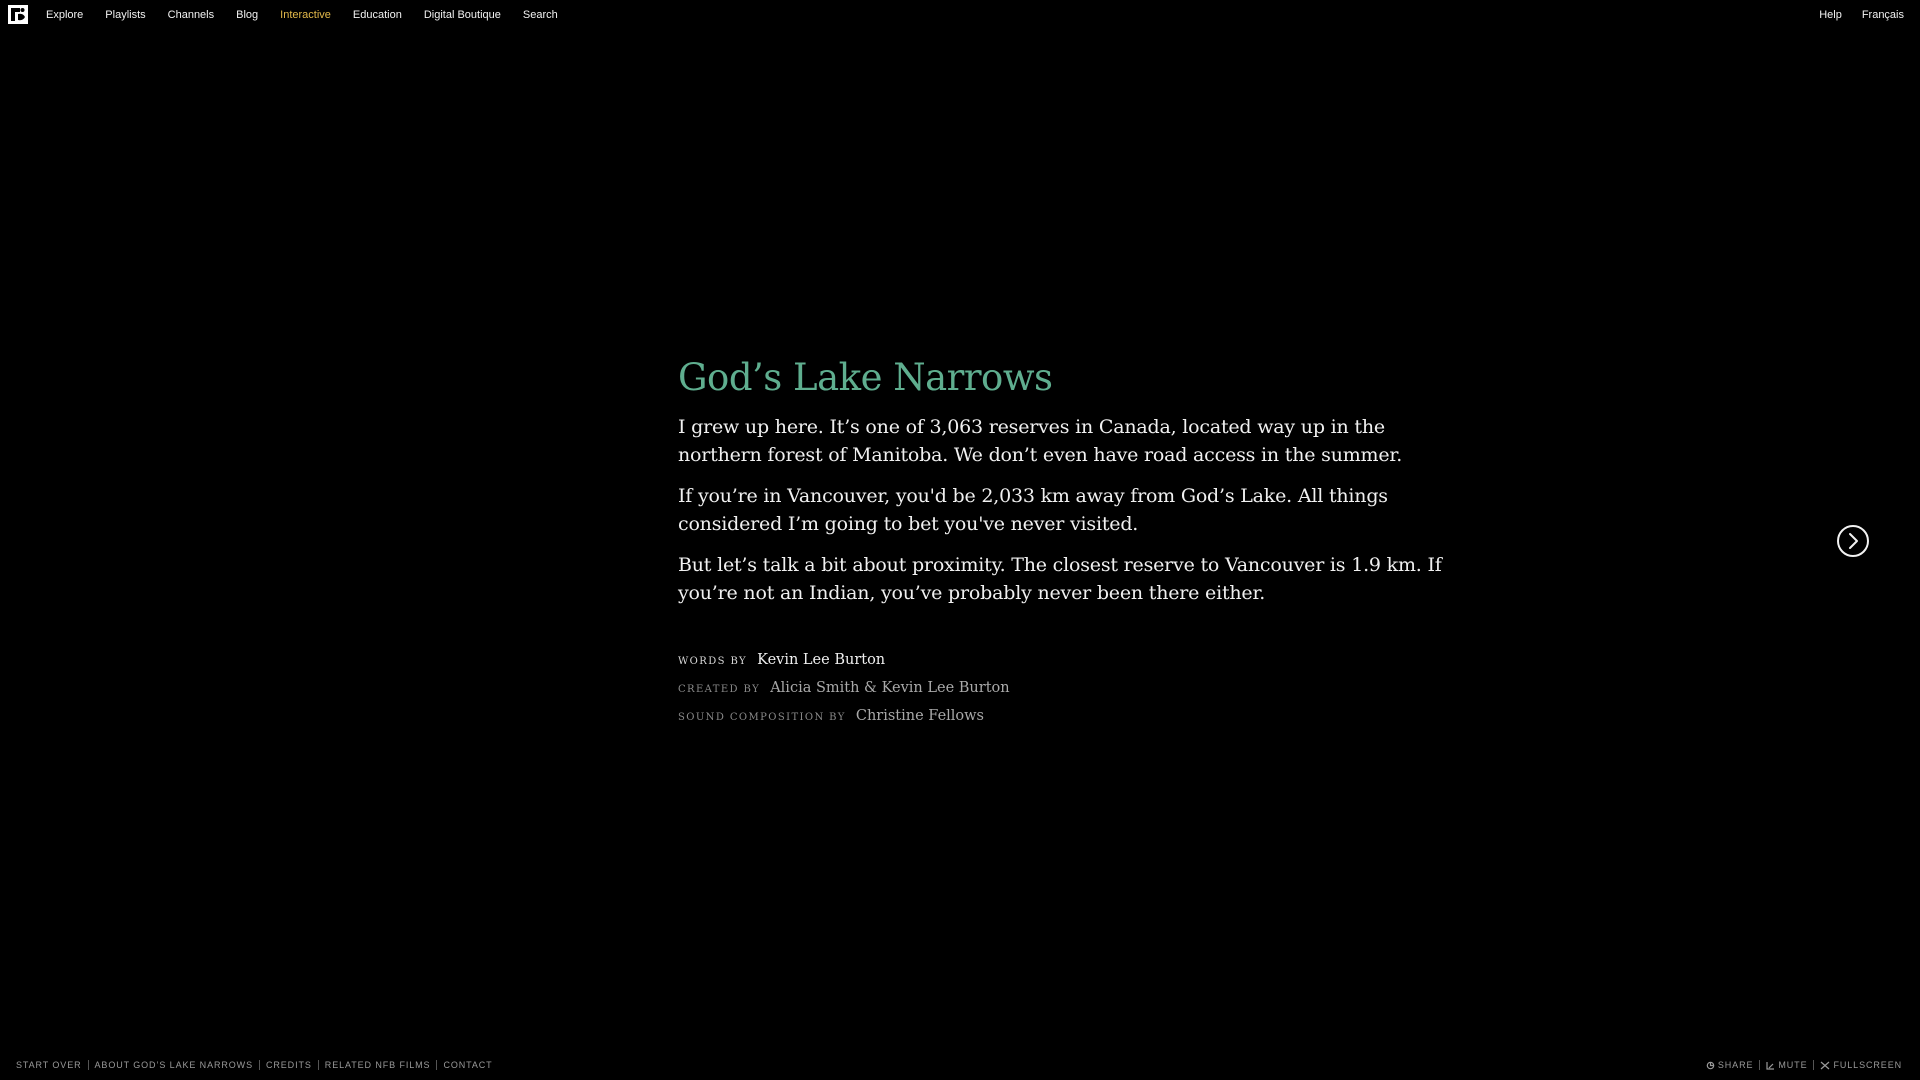 This screenshot has height=1080, width=1920. I want to click on nav-search: Search, so click(540, 15).